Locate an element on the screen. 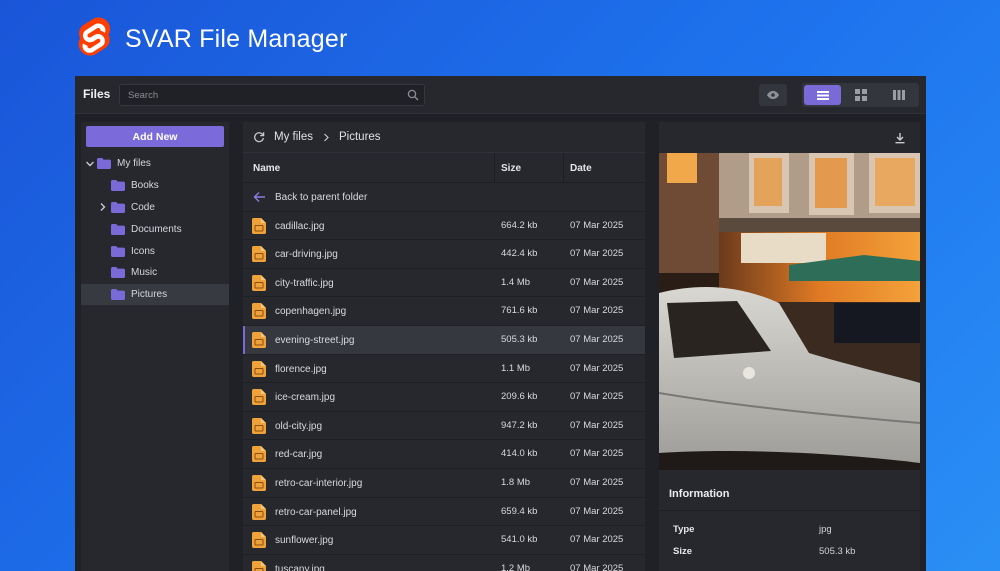 The image size is (1000, 571). chevron-down-icon is located at coordinates (90, 164).